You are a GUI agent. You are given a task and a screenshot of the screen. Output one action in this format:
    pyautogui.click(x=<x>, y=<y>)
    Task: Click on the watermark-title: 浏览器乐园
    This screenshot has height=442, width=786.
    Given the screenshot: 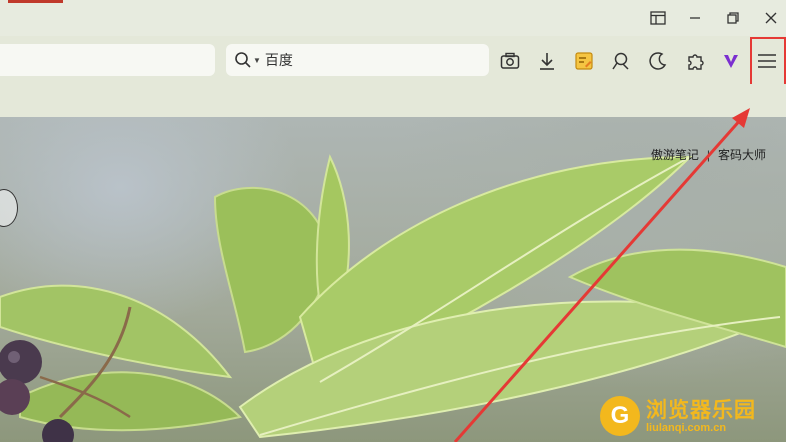 What is the action you would take?
    pyautogui.click(x=701, y=409)
    